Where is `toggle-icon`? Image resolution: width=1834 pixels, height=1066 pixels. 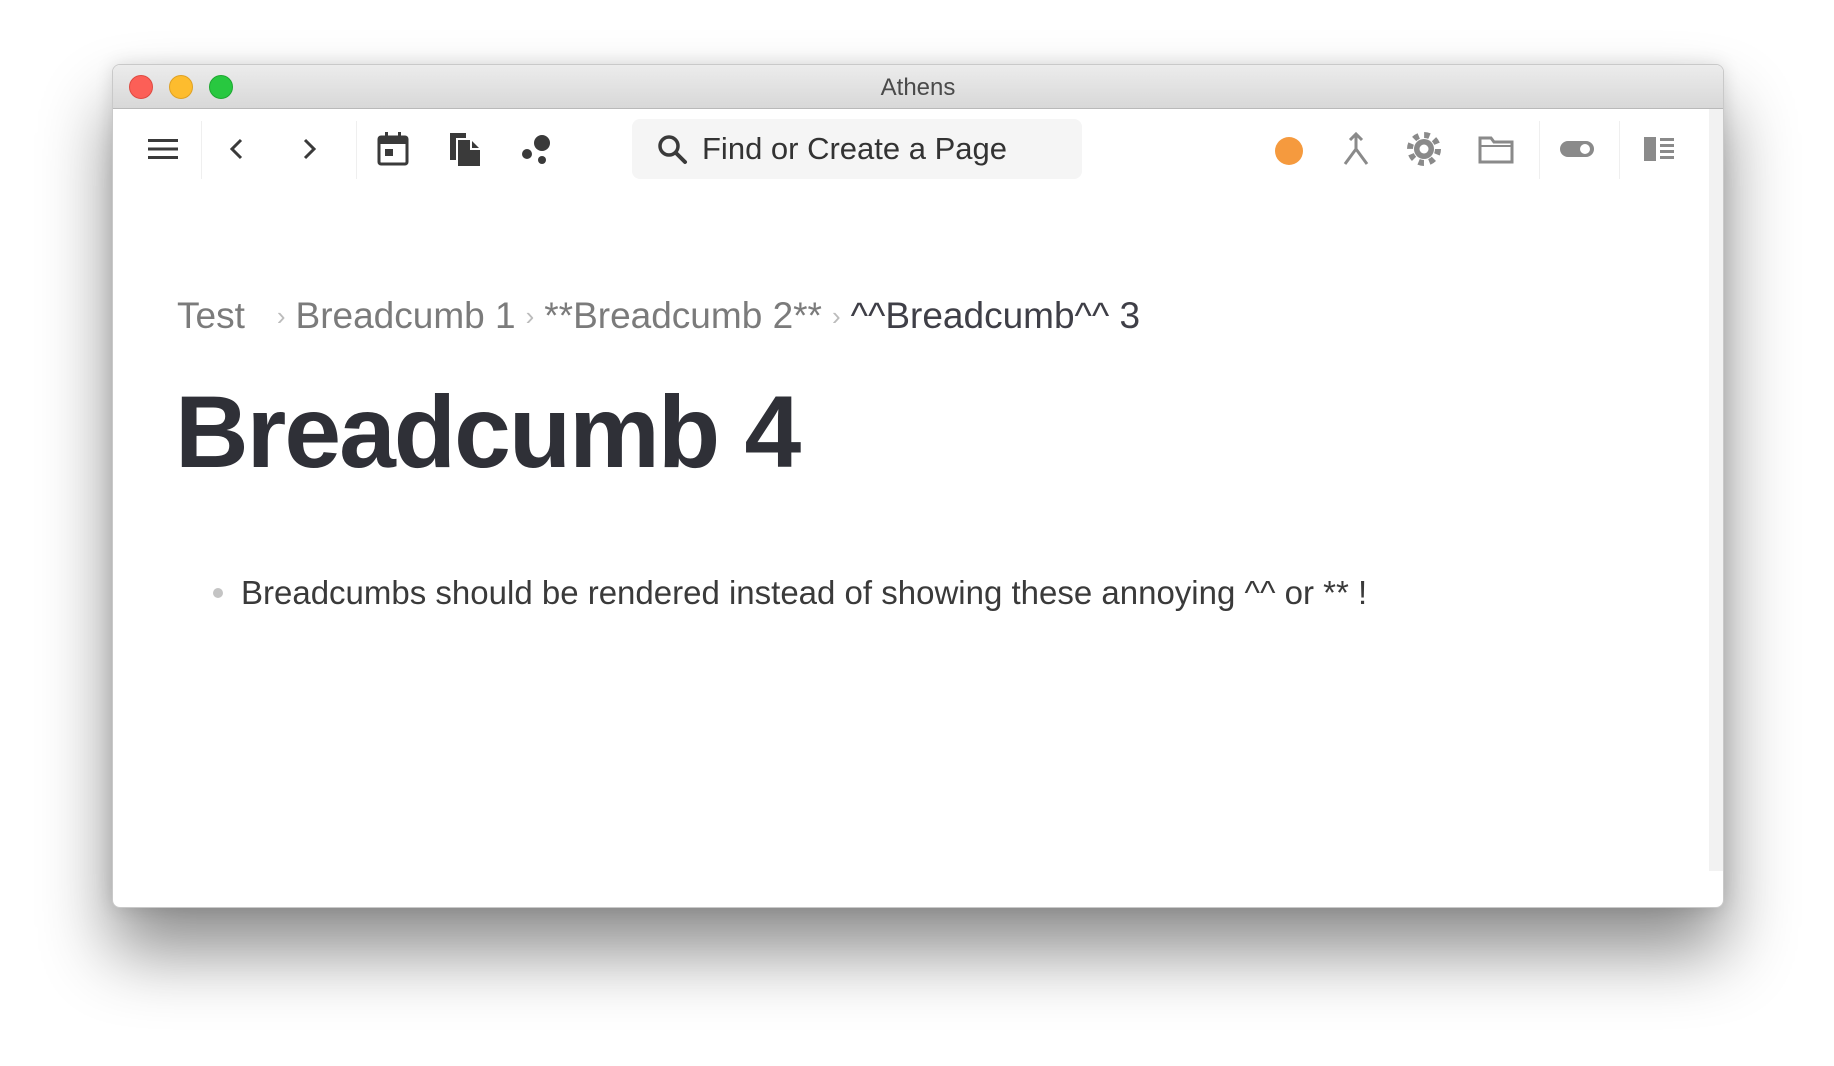
toggle-icon is located at coordinates (1577, 149).